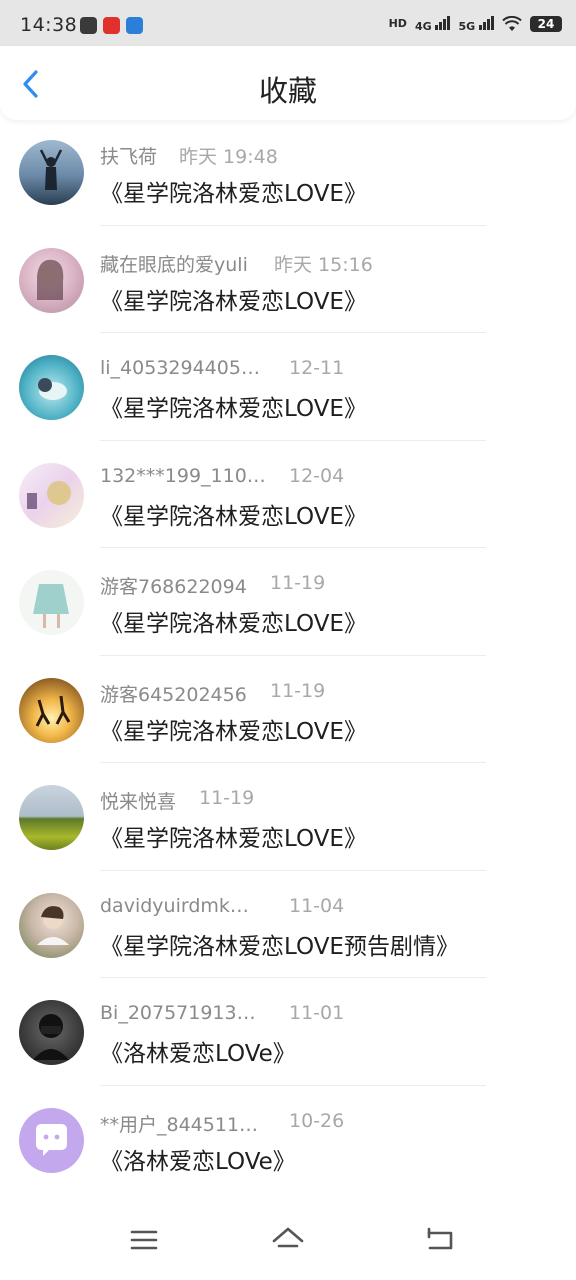 Image resolution: width=576 pixels, height=1280 pixels. What do you see at coordinates (317, 905) in the screenshot?
I see `timestamp: 11-04` at bounding box center [317, 905].